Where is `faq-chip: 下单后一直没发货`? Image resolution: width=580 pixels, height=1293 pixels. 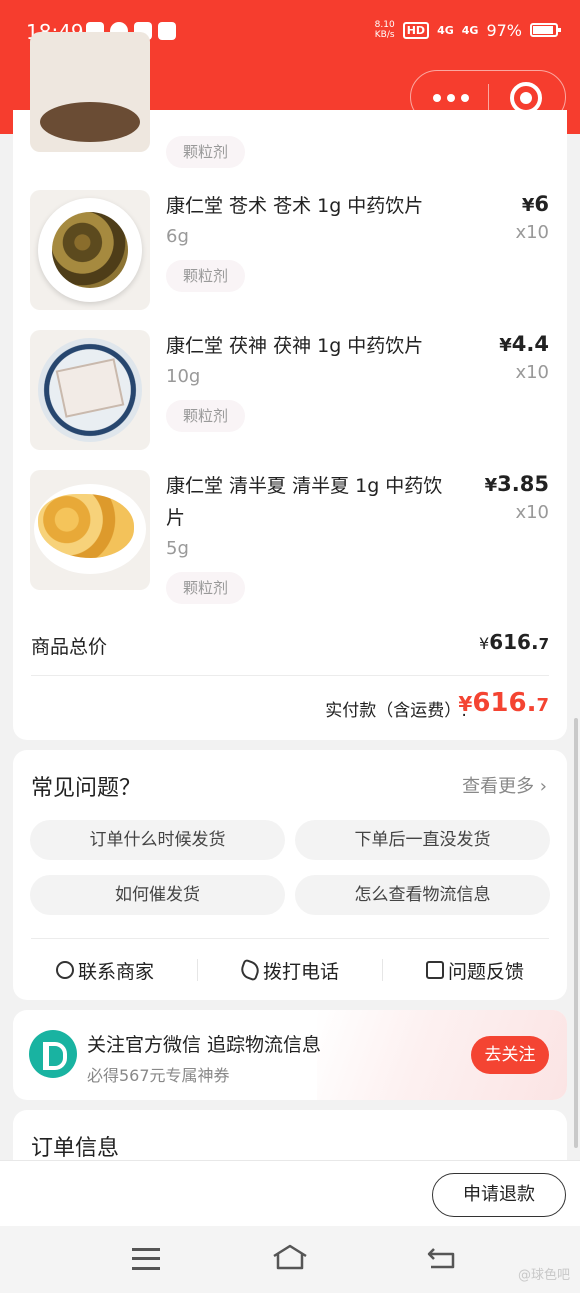
faq-chip: 下单后一直没发货 is located at coordinates (422, 840).